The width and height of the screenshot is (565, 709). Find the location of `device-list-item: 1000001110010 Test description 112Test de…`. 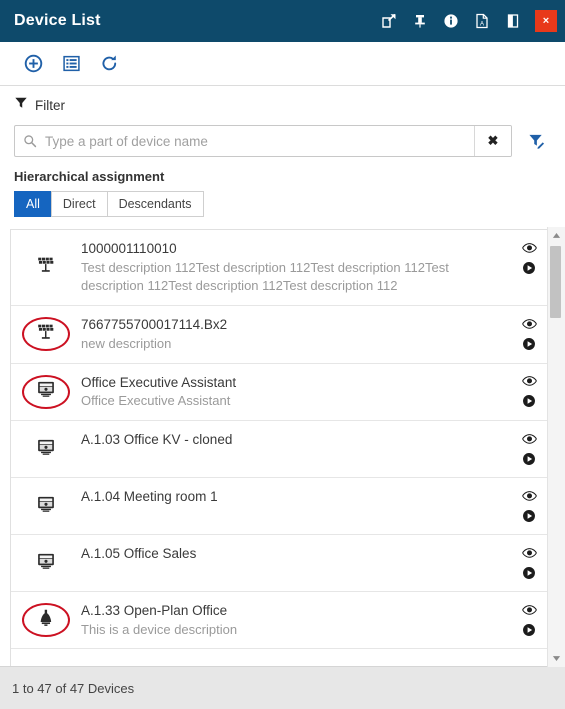

device-list-item: 1000001110010 Test description 112Test de… is located at coordinates (281, 268).